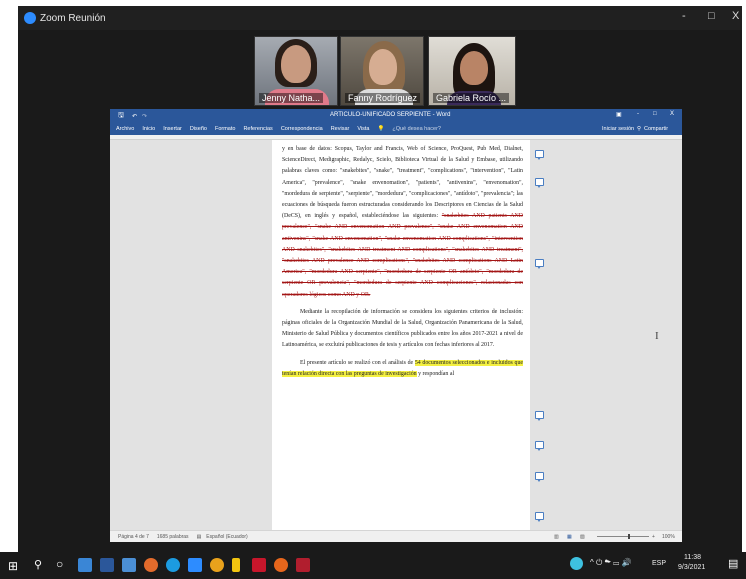 The width and height of the screenshot is (746, 579). Describe the element at coordinates (151, 565) in the screenshot. I see `firefox-app-icon` at that location.